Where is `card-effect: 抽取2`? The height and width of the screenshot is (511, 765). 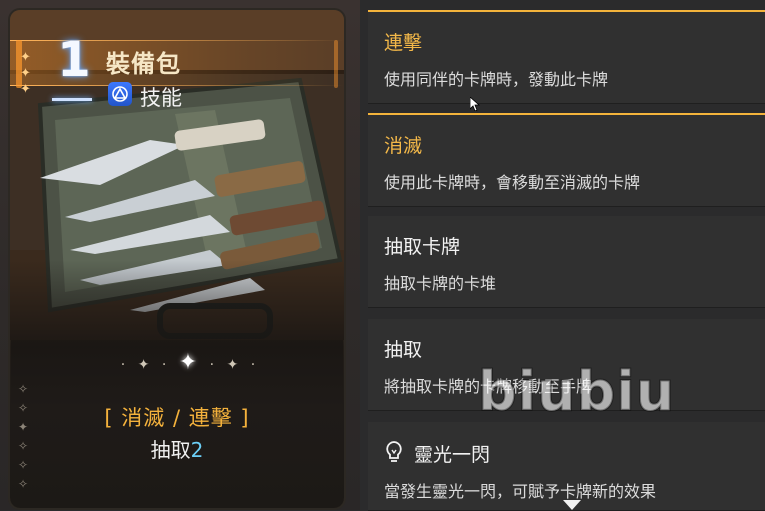
card-effect: 抽取2 is located at coordinates (177, 448).